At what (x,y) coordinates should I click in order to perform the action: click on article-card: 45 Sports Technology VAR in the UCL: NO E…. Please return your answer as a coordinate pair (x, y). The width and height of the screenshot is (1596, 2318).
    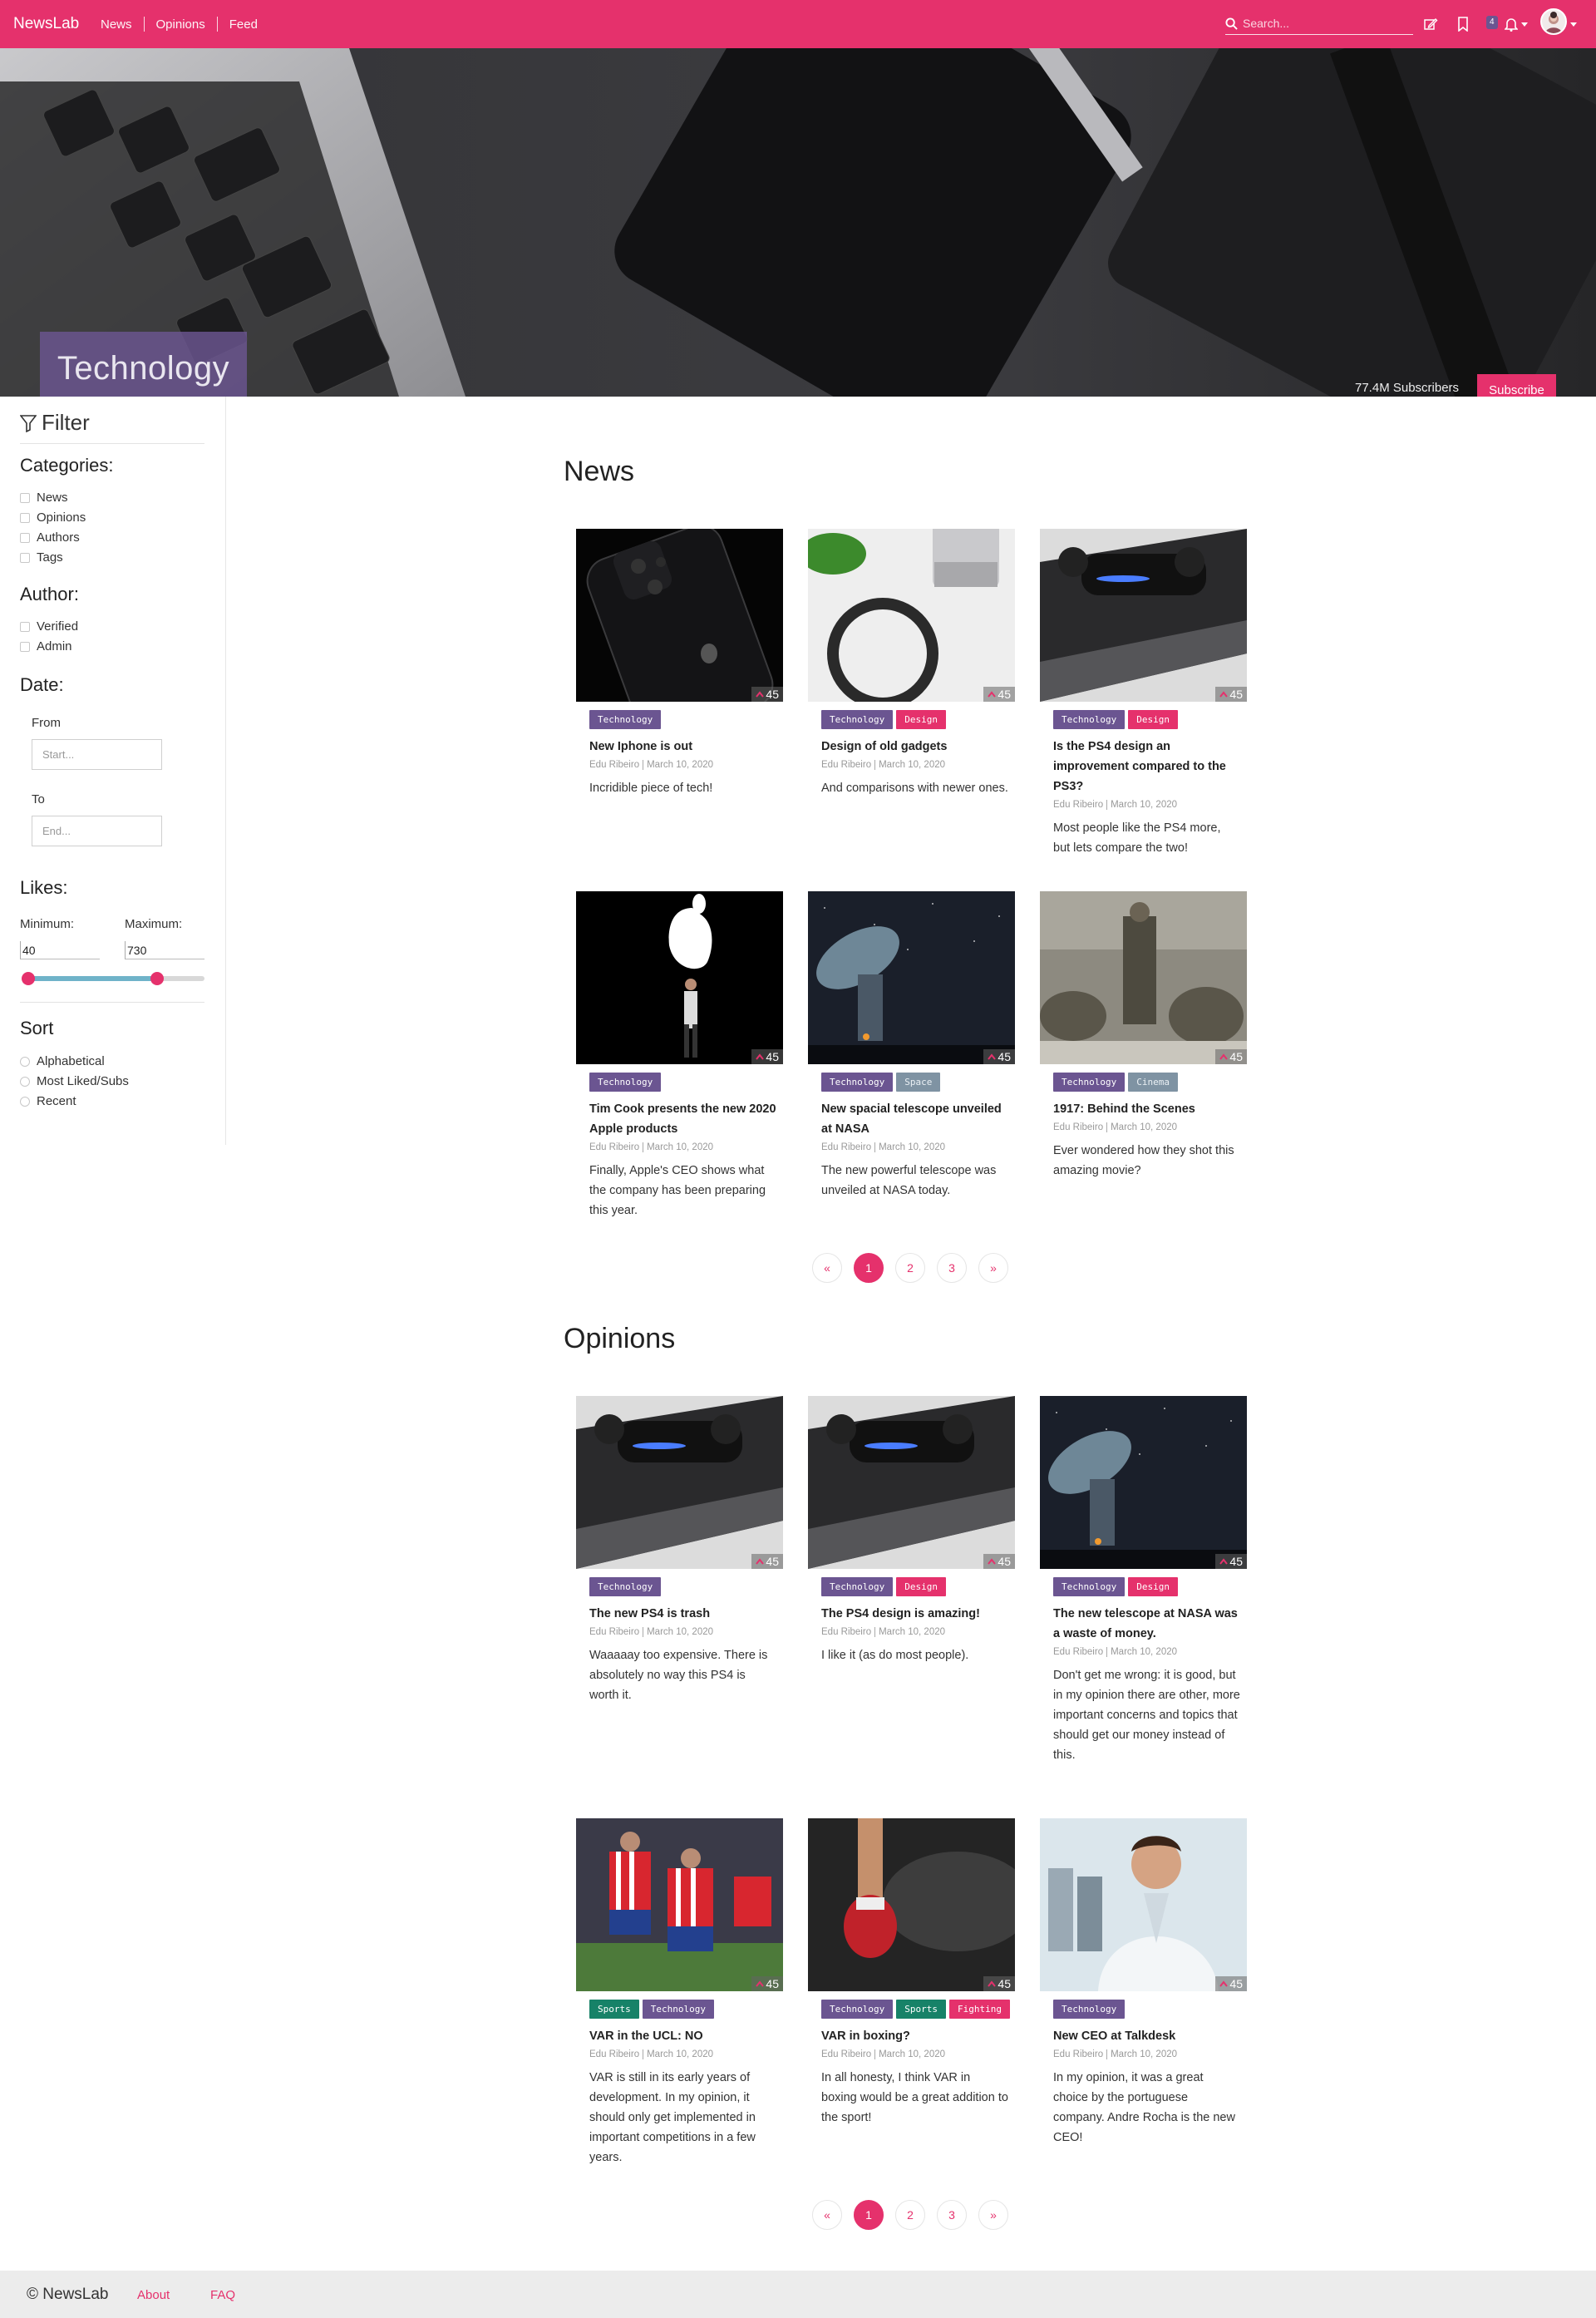
    Looking at the image, I should click on (679, 1993).